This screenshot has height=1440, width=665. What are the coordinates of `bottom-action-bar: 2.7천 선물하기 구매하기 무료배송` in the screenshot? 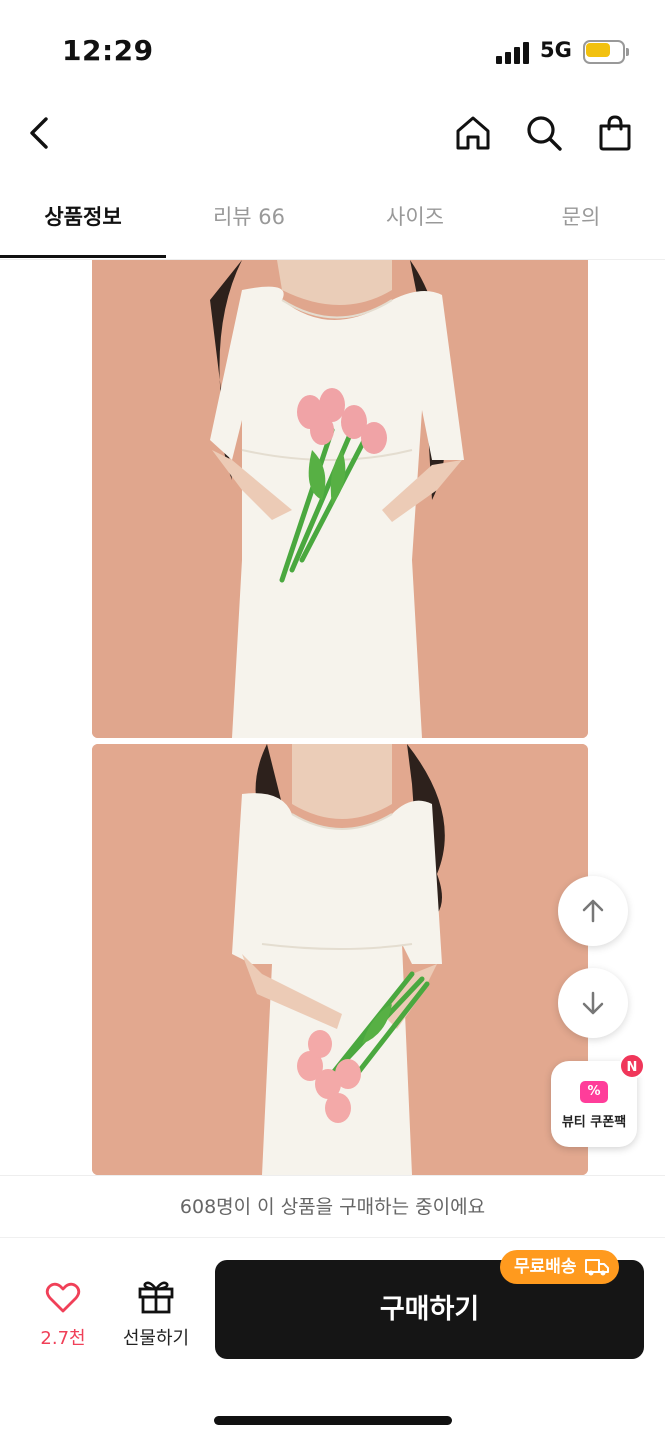 It's located at (332, 1338).